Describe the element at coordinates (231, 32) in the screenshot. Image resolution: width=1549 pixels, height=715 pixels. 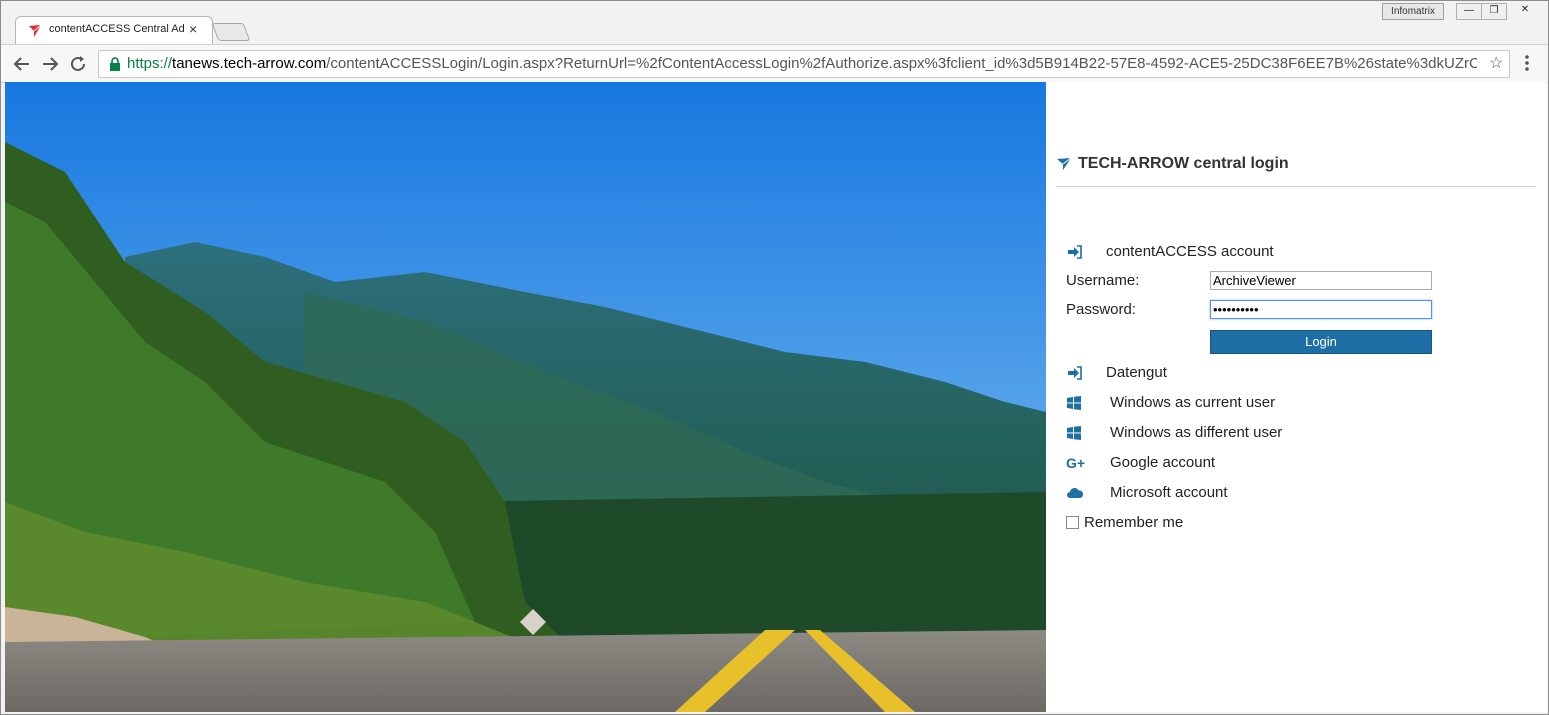
I see `new-tab-button` at that location.